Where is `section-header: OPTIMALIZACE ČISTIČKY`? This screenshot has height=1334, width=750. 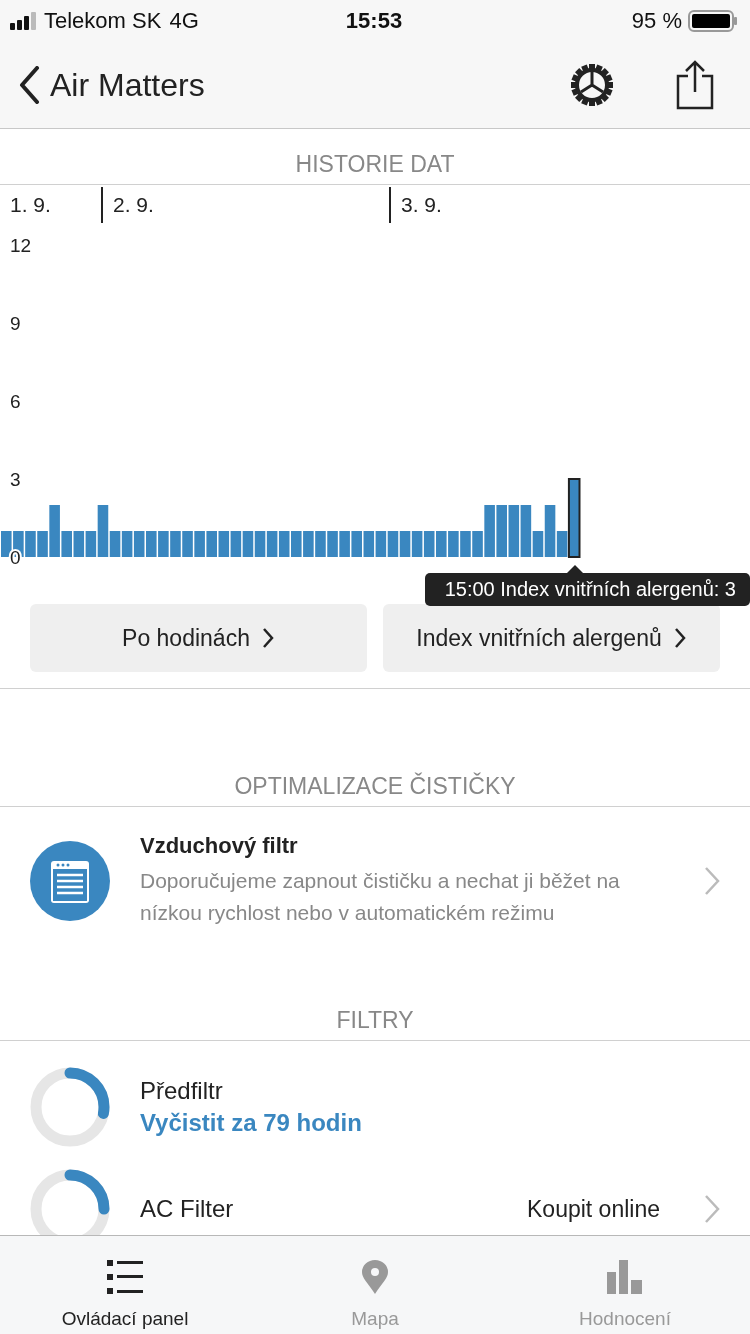 section-header: OPTIMALIZACE ČISTIČKY is located at coordinates (375, 779).